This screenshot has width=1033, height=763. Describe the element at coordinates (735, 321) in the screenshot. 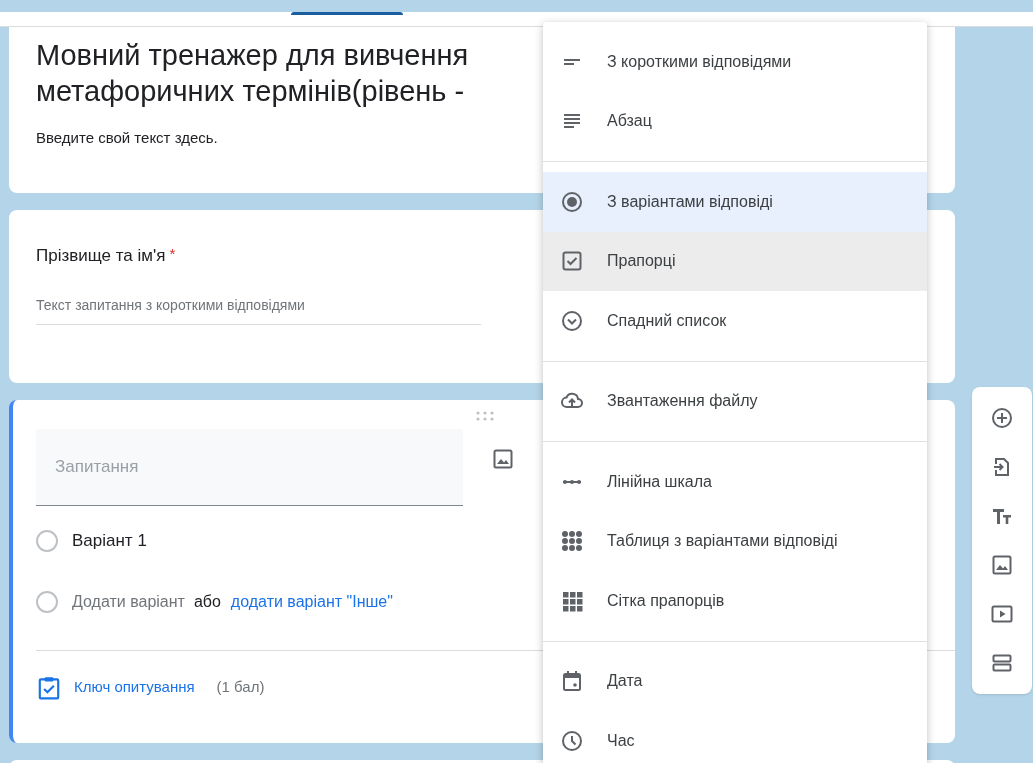

I see `menu-item: Спадний список` at that location.